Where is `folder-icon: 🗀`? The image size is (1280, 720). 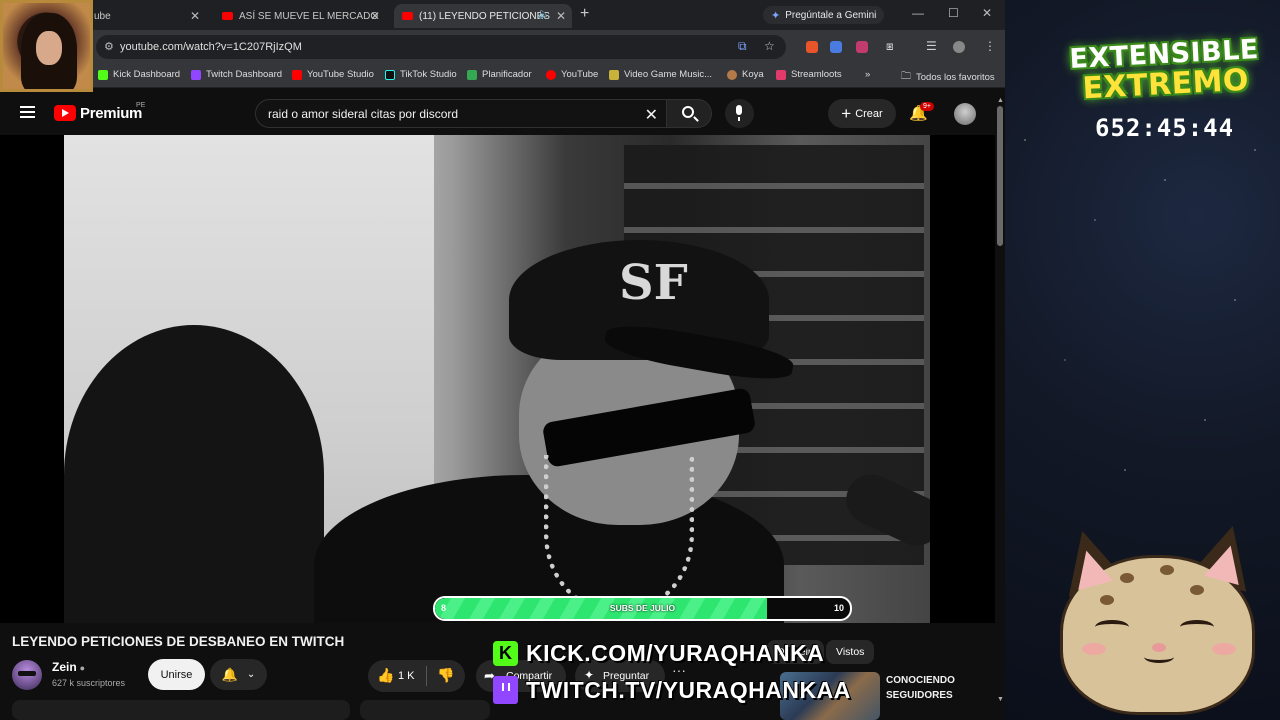
folder-icon: 🗀 is located at coordinates (906, 76).